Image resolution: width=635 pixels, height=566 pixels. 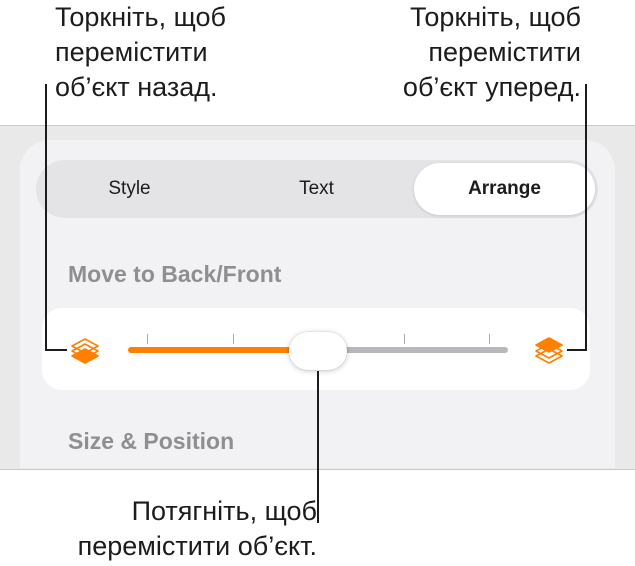 I want to click on leader-back-vertical, so click(x=46, y=217).